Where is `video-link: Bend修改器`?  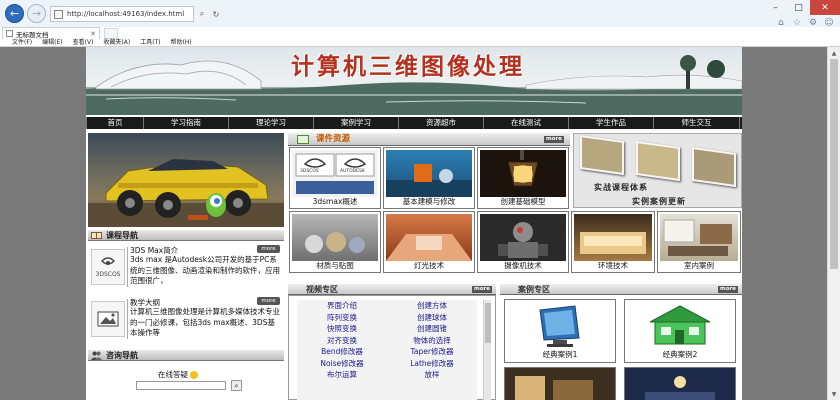
video-link: Bend修改器 is located at coordinates (342, 352).